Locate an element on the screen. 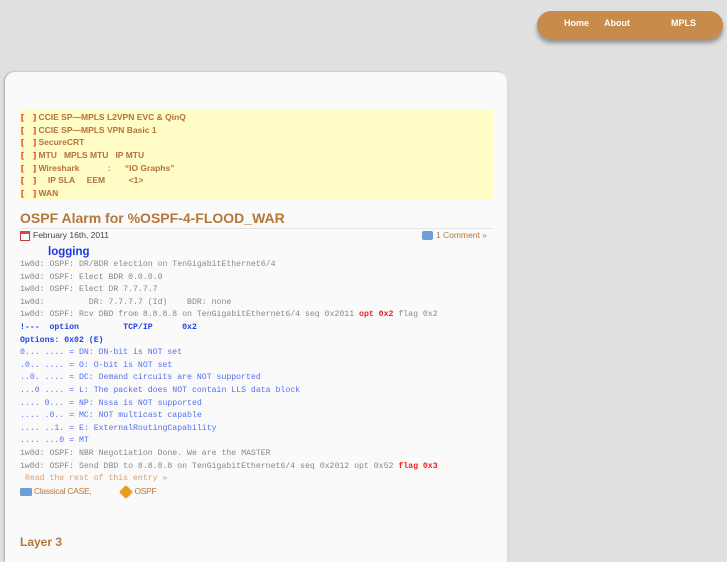  log-segment: 1w0d: OSPF: Elect BDR 0.0.0.0 is located at coordinates (91, 277).